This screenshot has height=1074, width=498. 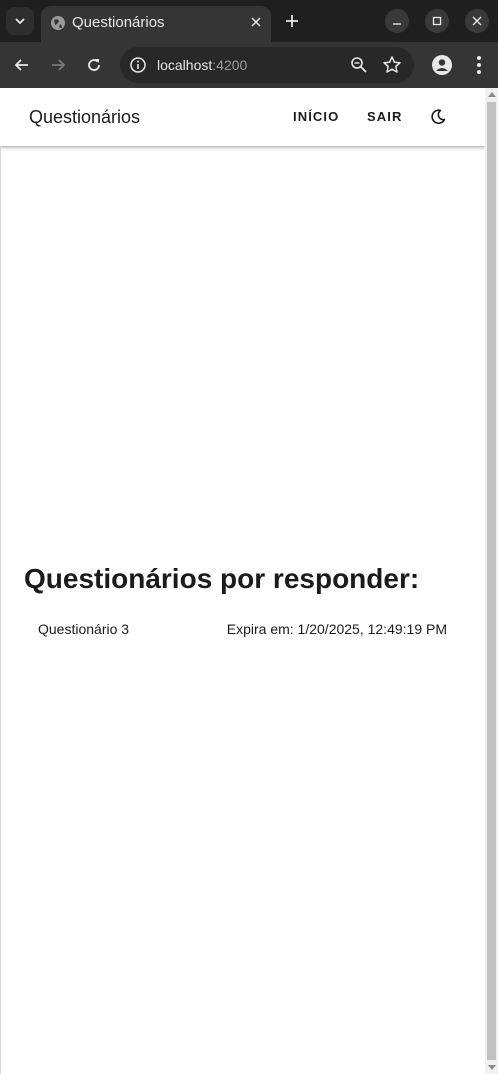 I want to click on tab-close-button, so click(x=256, y=22).